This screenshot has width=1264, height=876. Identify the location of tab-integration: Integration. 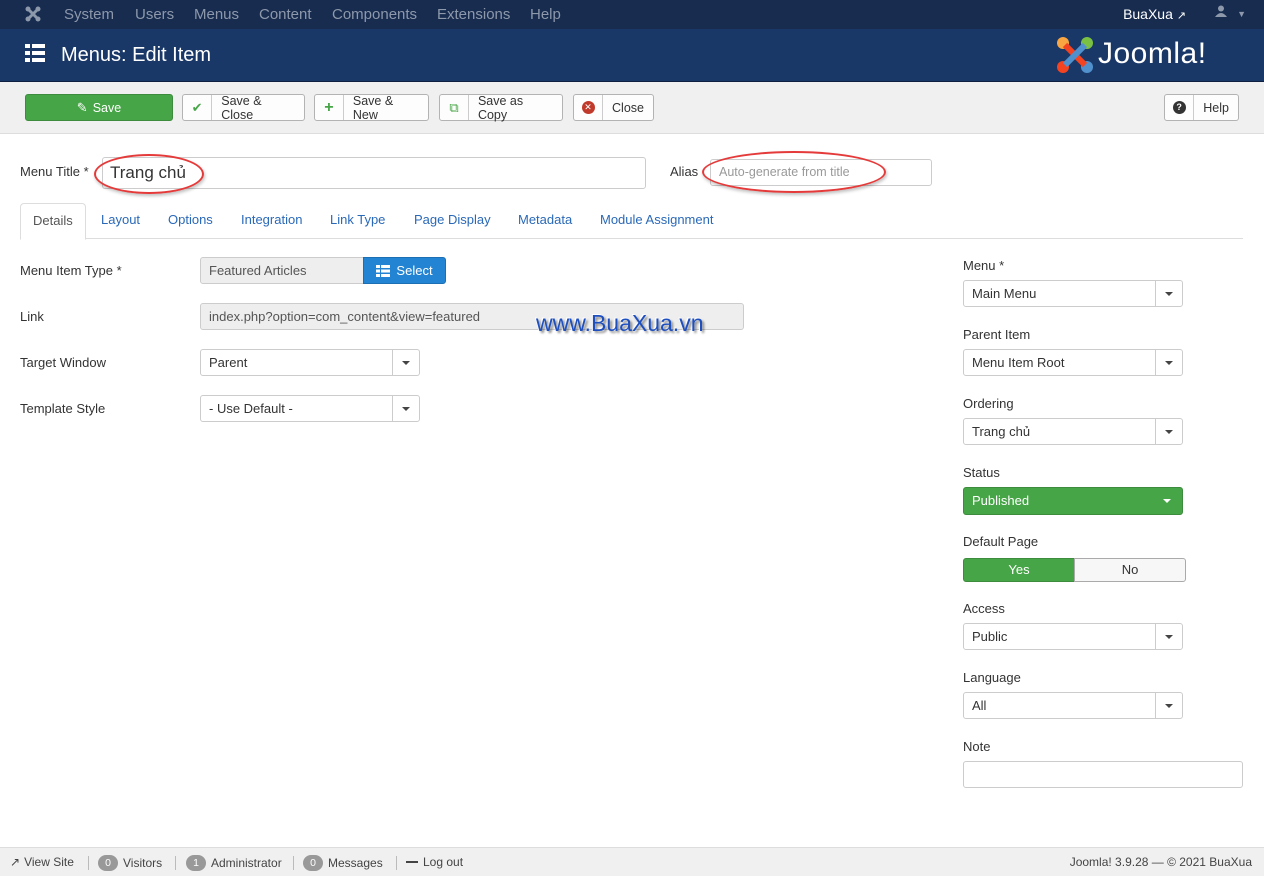
(271, 221).